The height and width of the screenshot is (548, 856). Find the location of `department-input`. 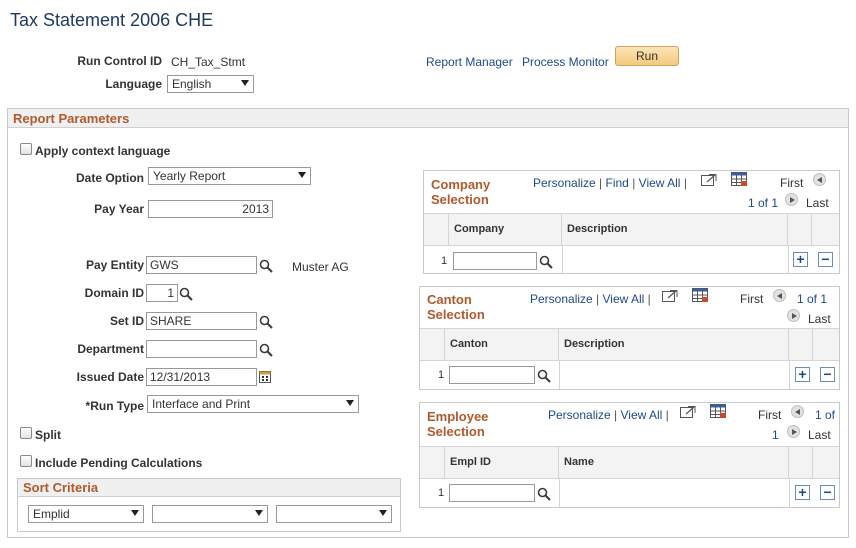

department-input is located at coordinates (201, 349).